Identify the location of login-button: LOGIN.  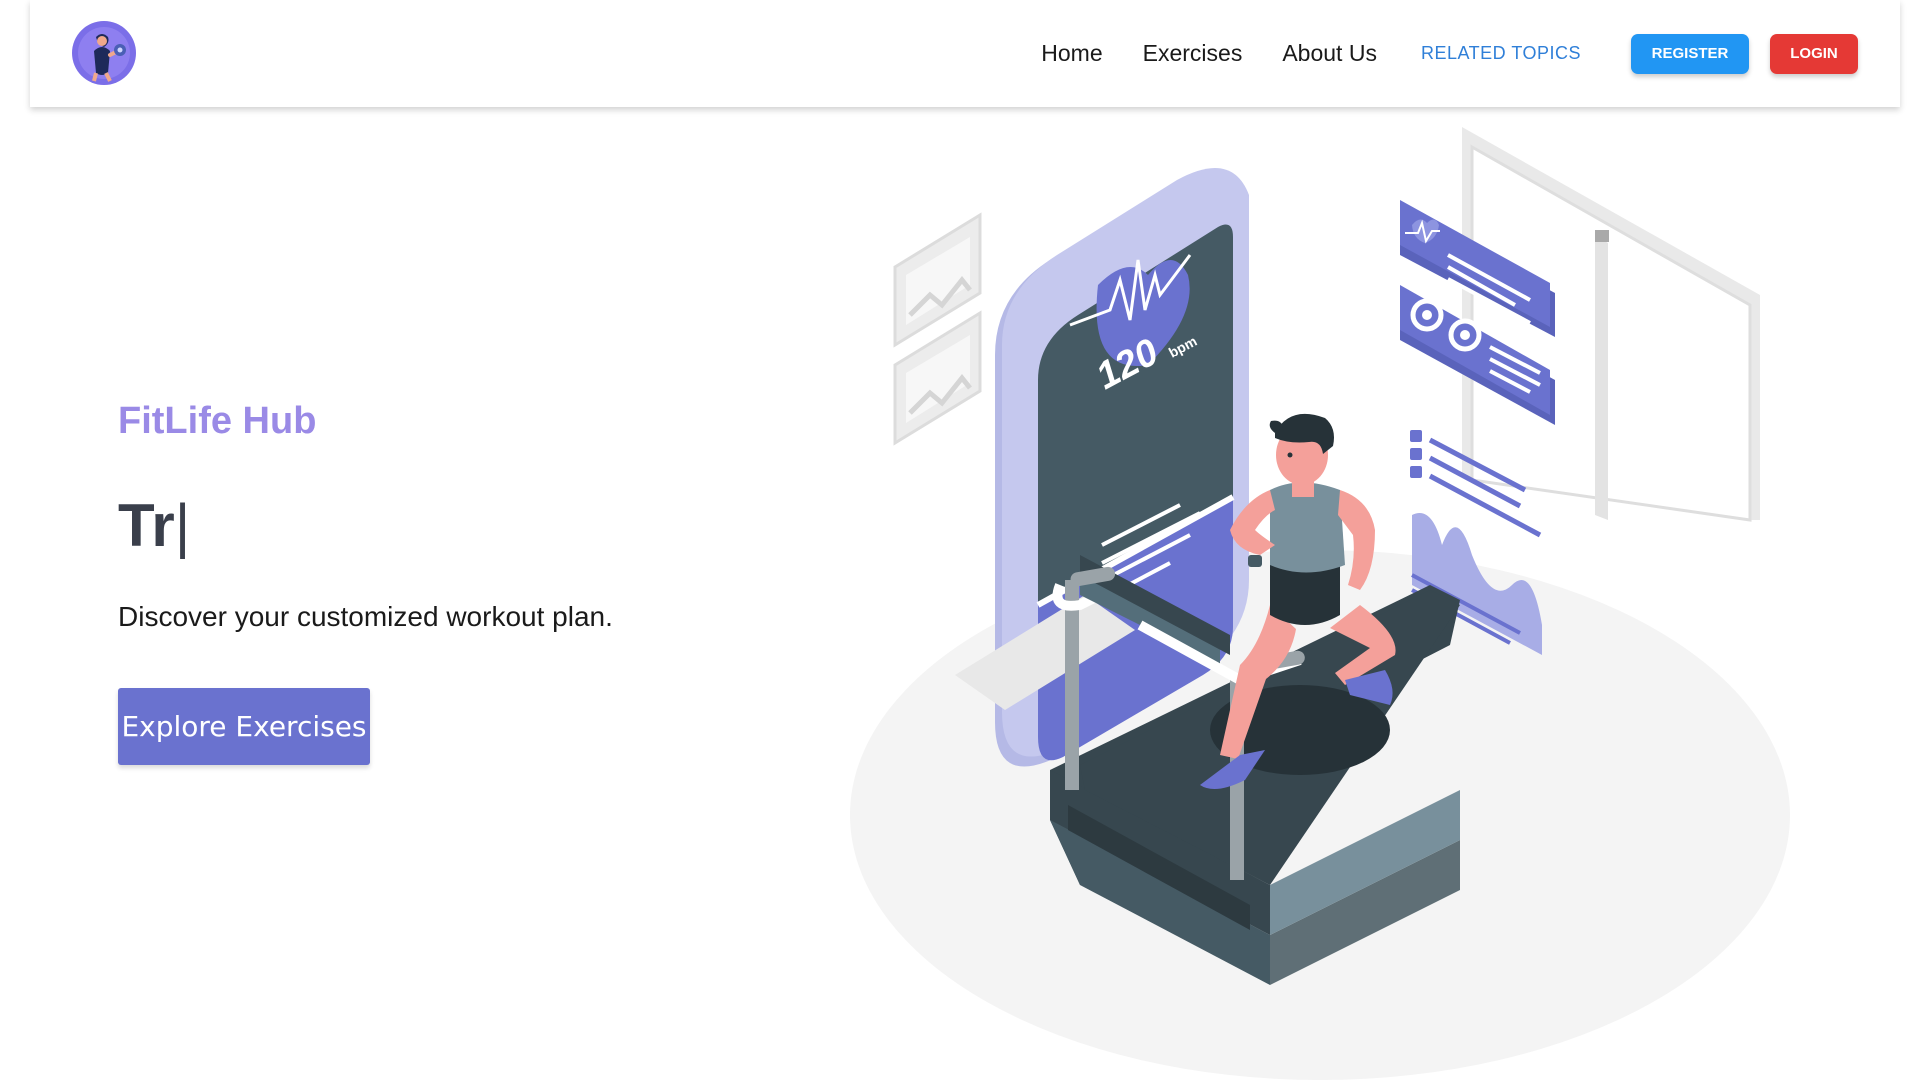
(1814, 53).